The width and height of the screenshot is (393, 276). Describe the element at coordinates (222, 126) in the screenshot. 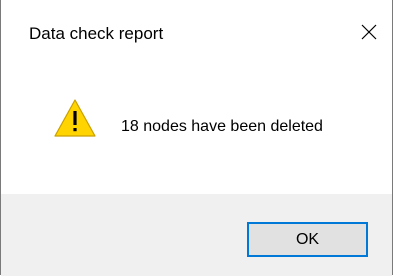

I see `dialog-message: 18 nodes have been deleted` at that location.